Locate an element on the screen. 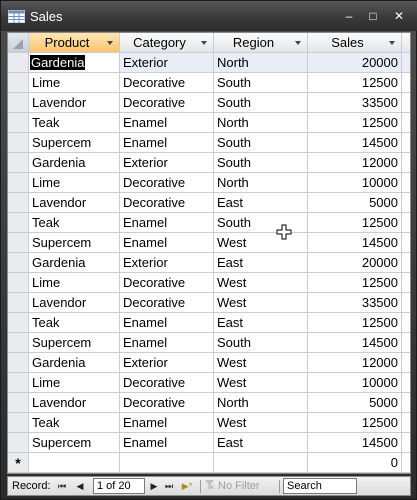  sales-cell: 33500 is located at coordinates (355, 103).